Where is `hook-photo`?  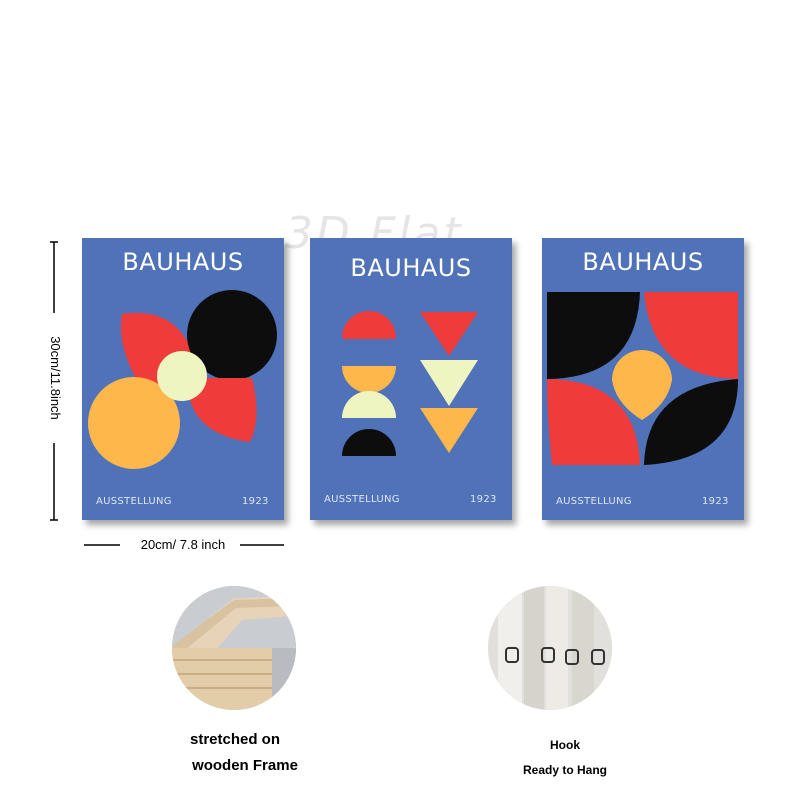
hook-photo is located at coordinates (550, 648).